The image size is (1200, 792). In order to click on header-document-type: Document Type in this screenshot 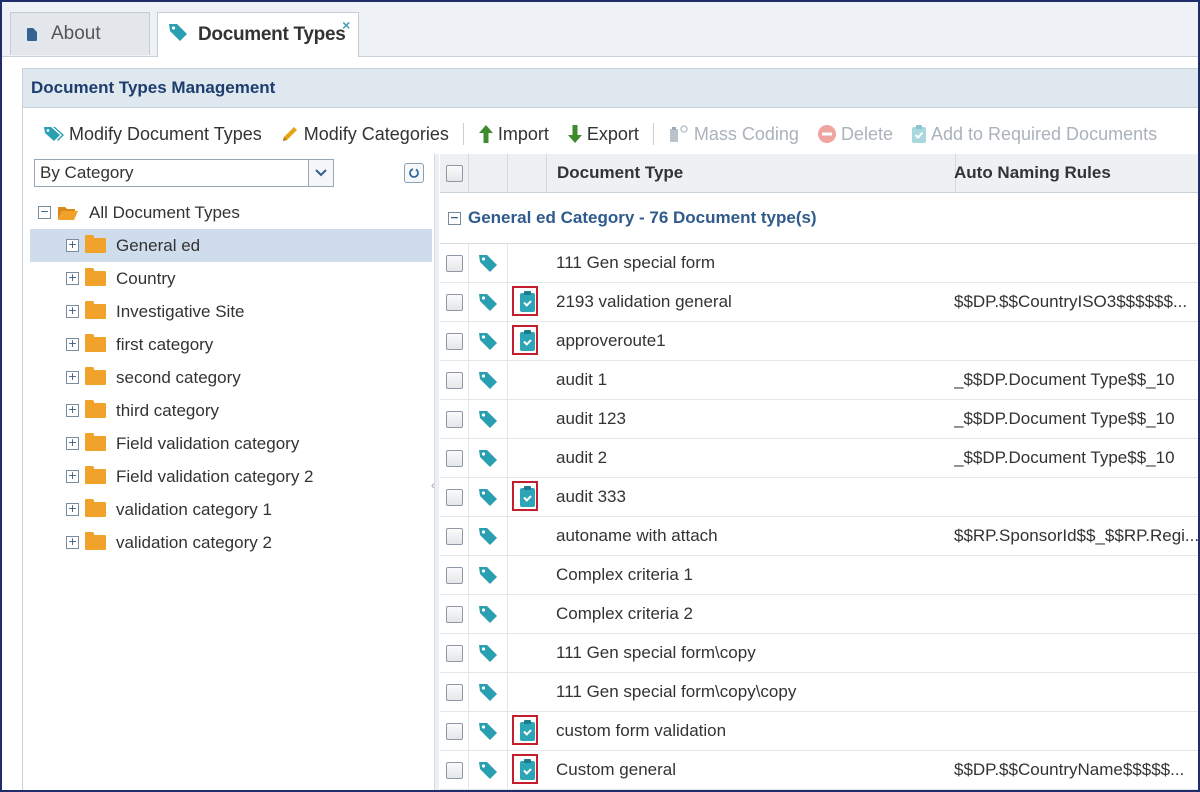, I will do `click(751, 173)`.